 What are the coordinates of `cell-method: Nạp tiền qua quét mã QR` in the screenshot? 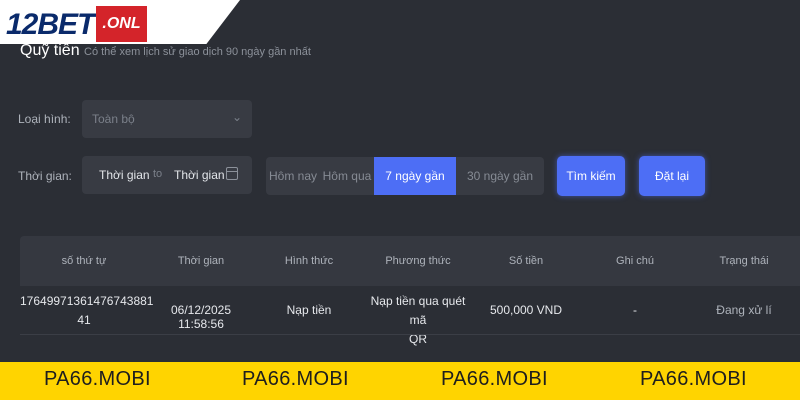 It's located at (418, 320).